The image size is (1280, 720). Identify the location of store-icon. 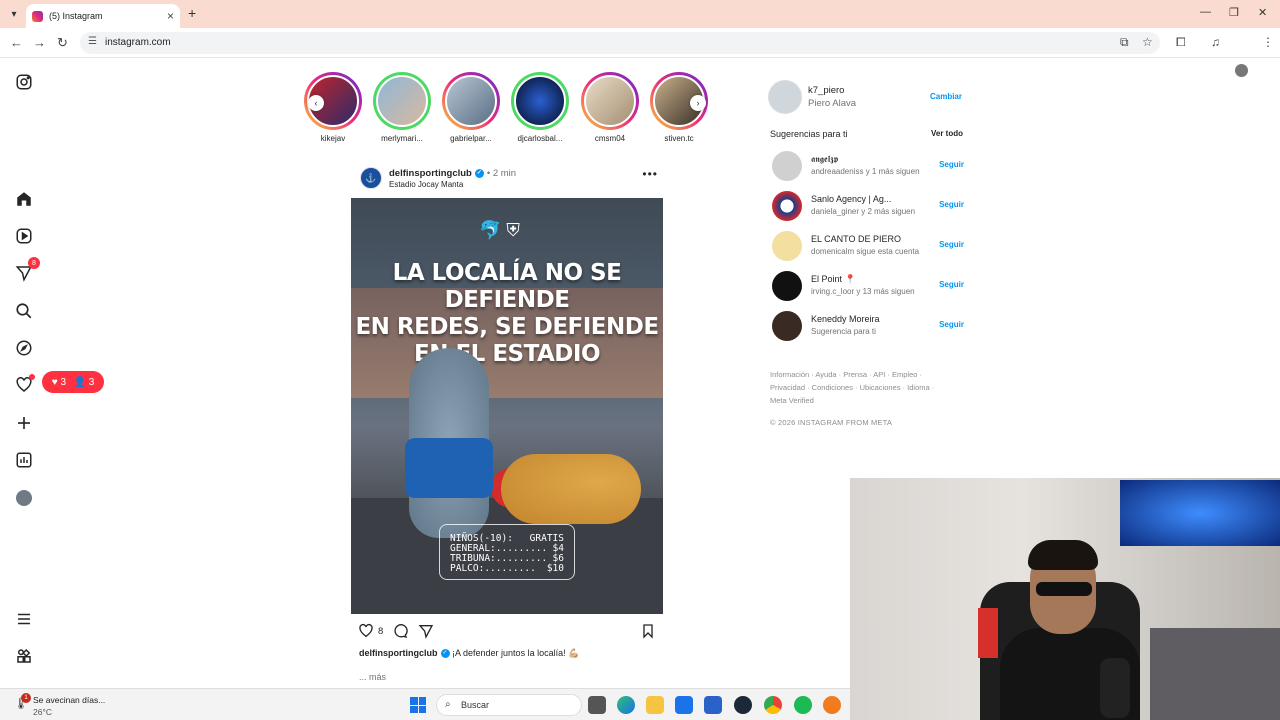
(684, 705).